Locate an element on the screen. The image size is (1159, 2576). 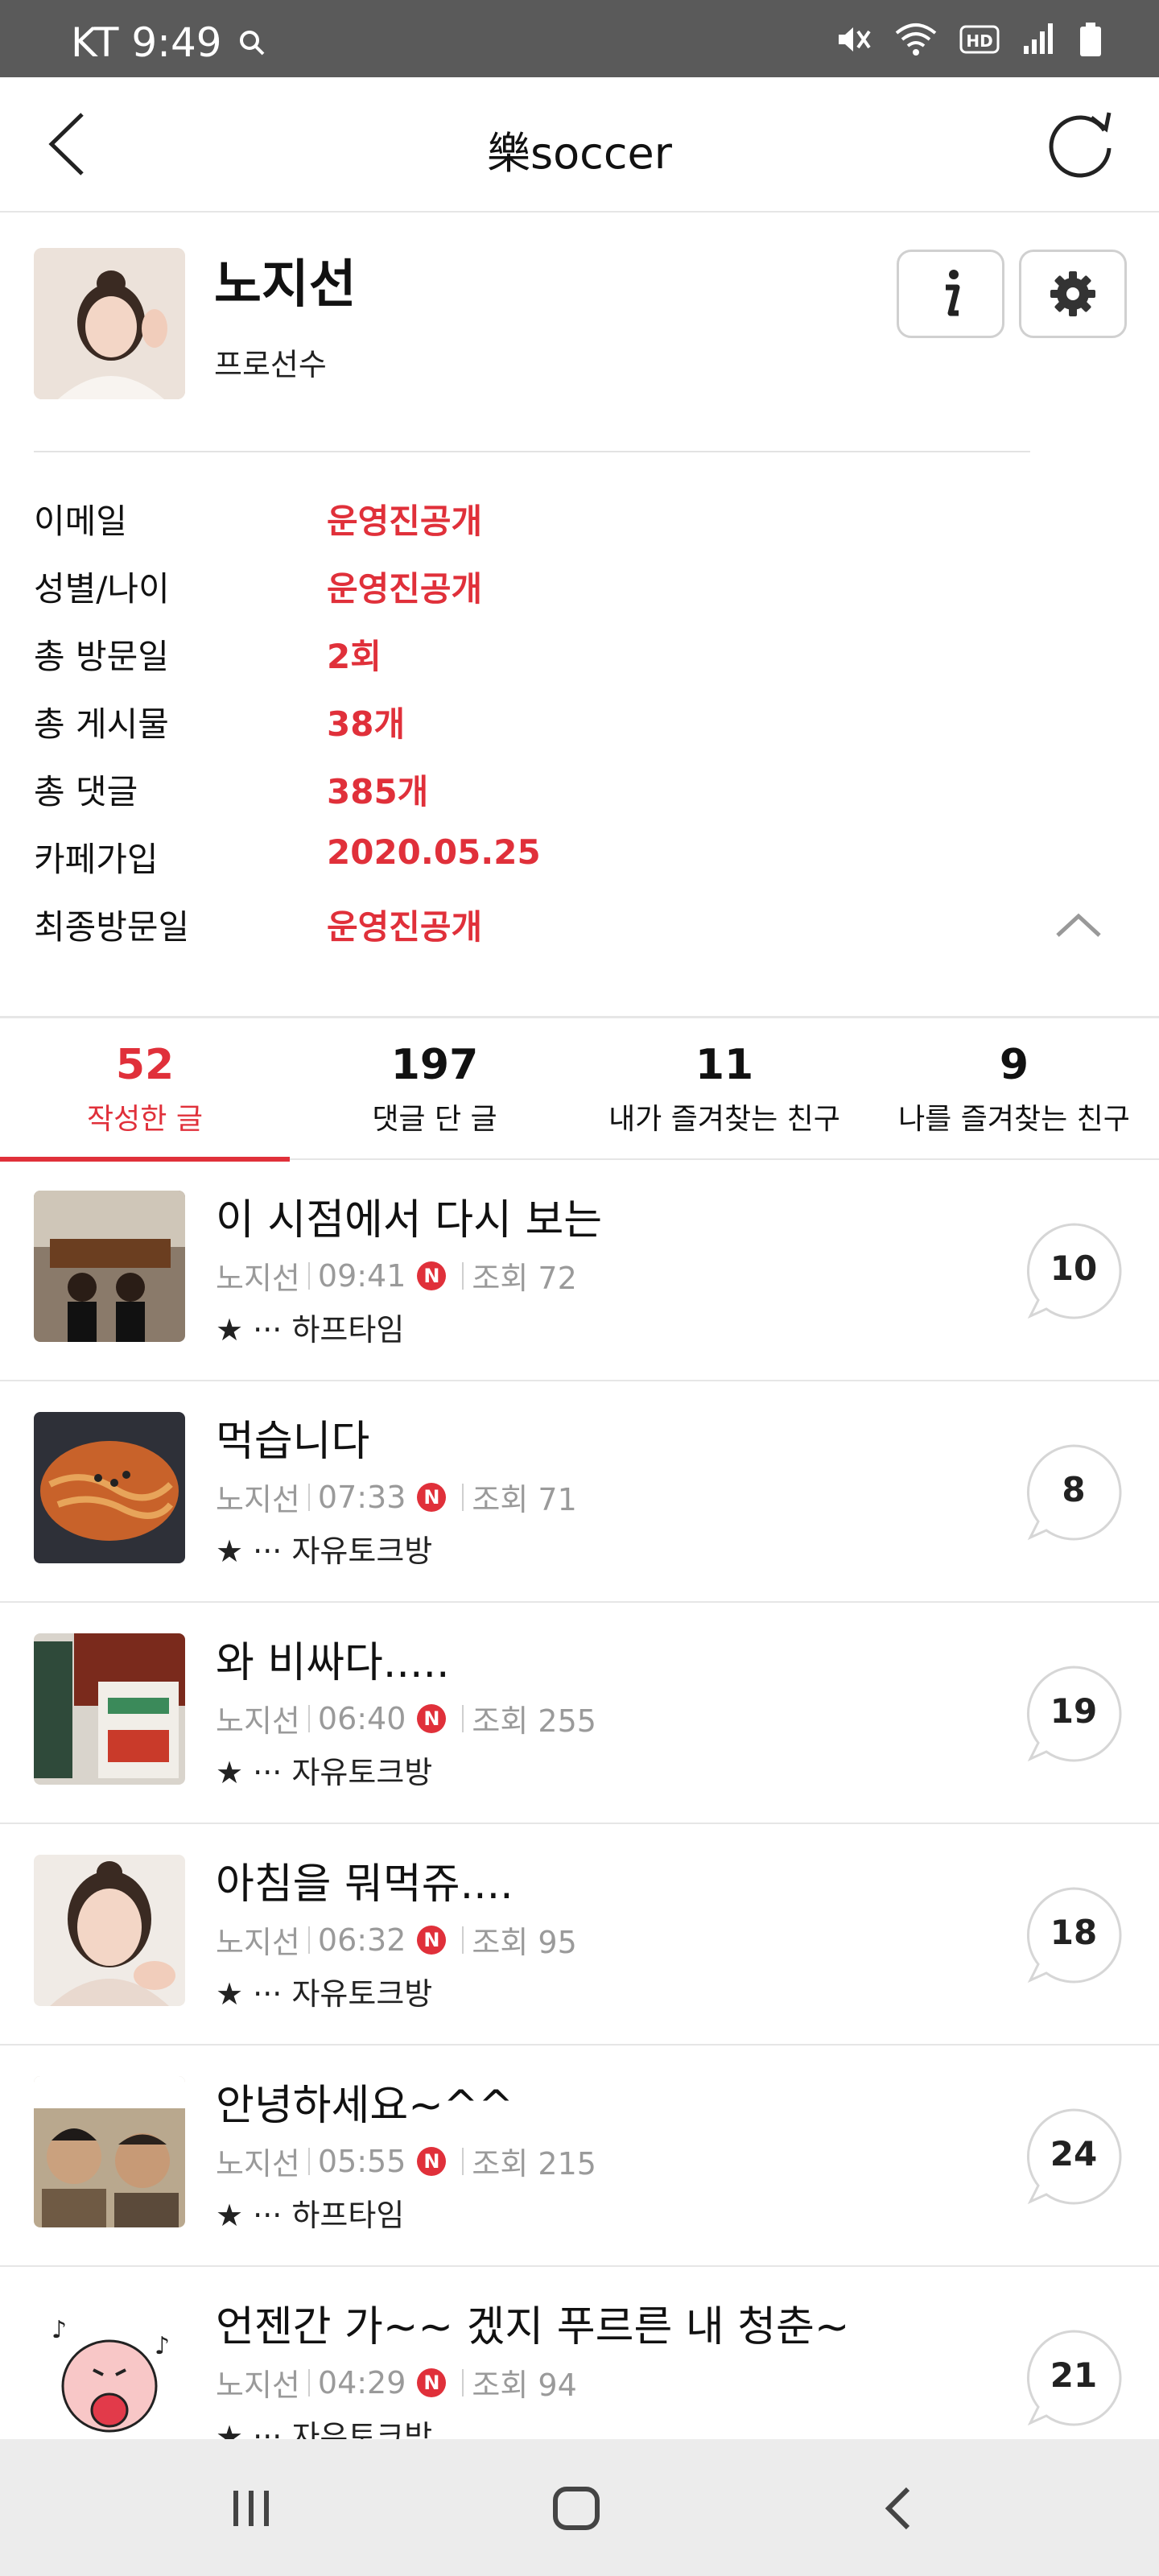
post-views: 조회 94 is located at coordinates (524, 2385).